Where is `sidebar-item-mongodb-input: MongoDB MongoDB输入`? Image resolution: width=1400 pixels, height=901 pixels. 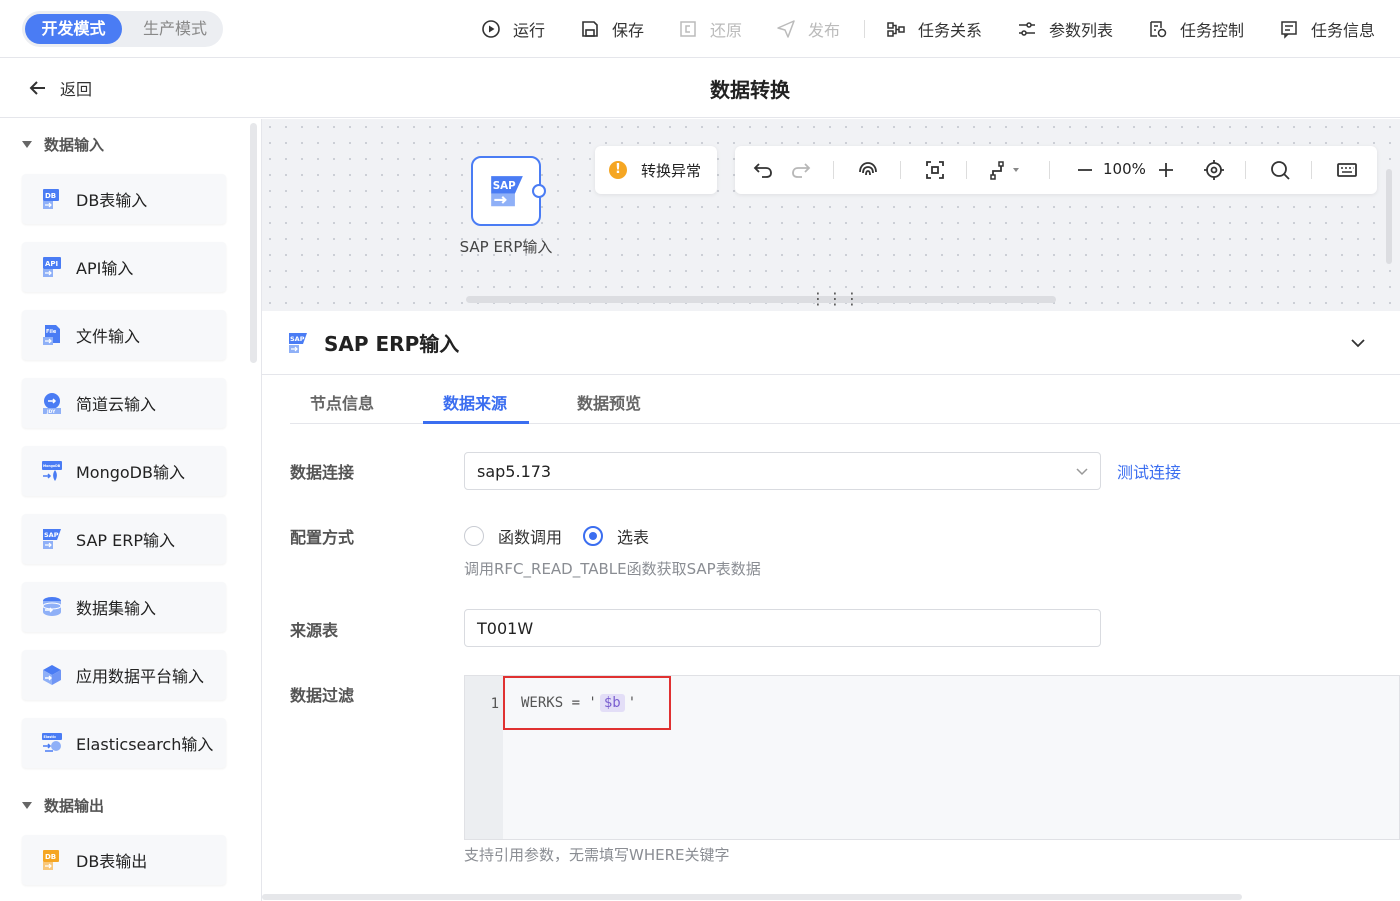
sidebar-item-mongodb-input: MongoDB MongoDB输入 is located at coordinates (124, 471).